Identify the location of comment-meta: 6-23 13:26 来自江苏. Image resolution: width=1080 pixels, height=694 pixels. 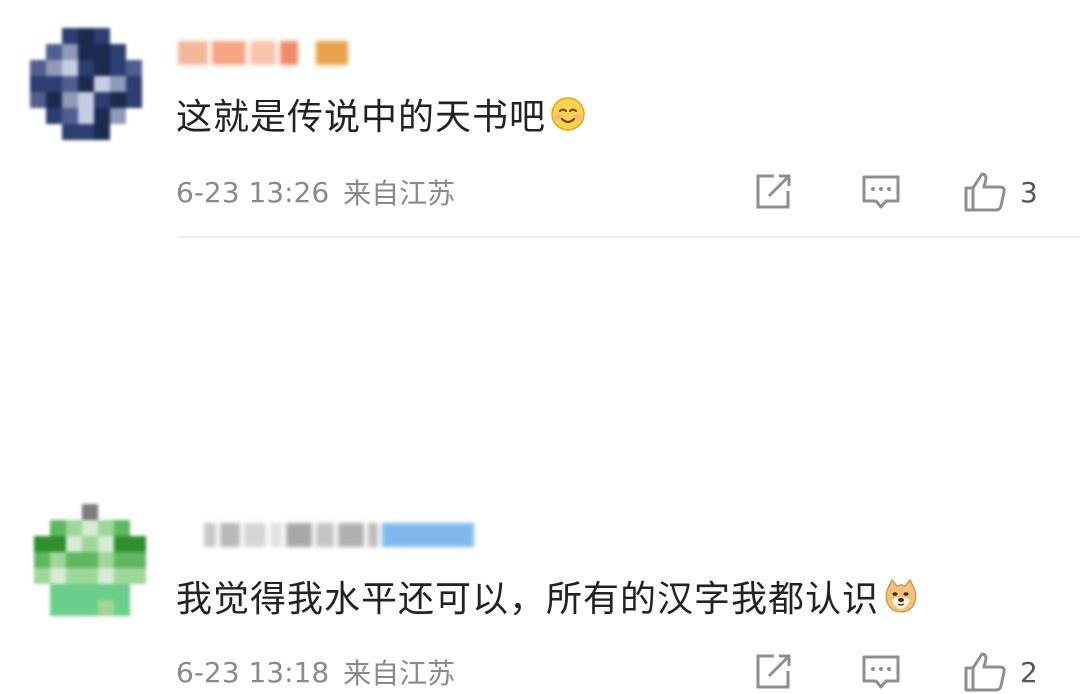
(315, 192).